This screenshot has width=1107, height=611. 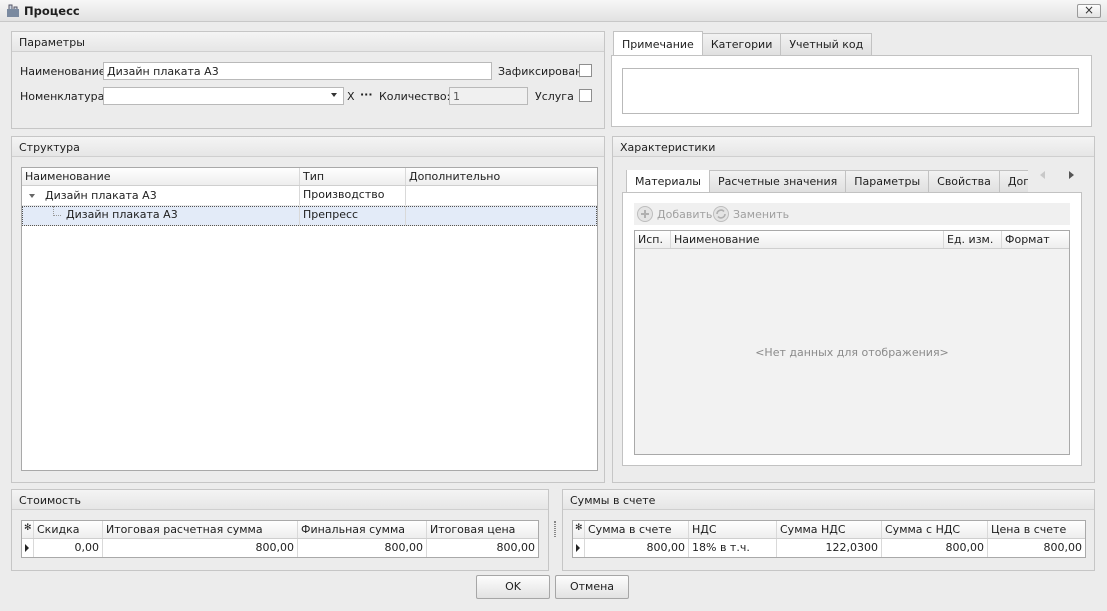 What do you see at coordinates (828, 500) in the screenshot?
I see `invoice-header: Суммы в счете` at bounding box center [828, 500].